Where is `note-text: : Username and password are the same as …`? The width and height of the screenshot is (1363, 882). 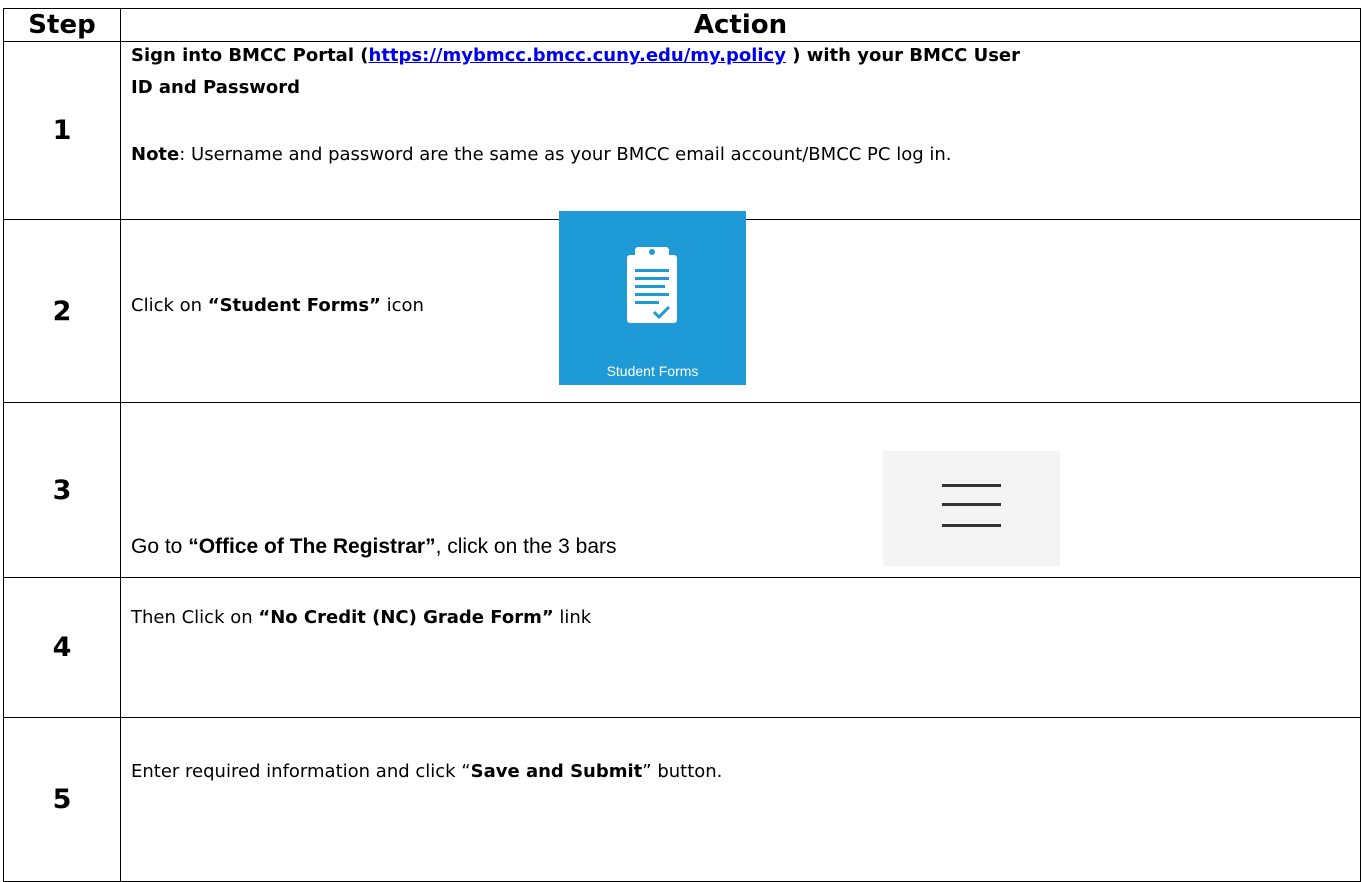 note-text: : Username and password are the same as … is located at coordinates (565, 154).